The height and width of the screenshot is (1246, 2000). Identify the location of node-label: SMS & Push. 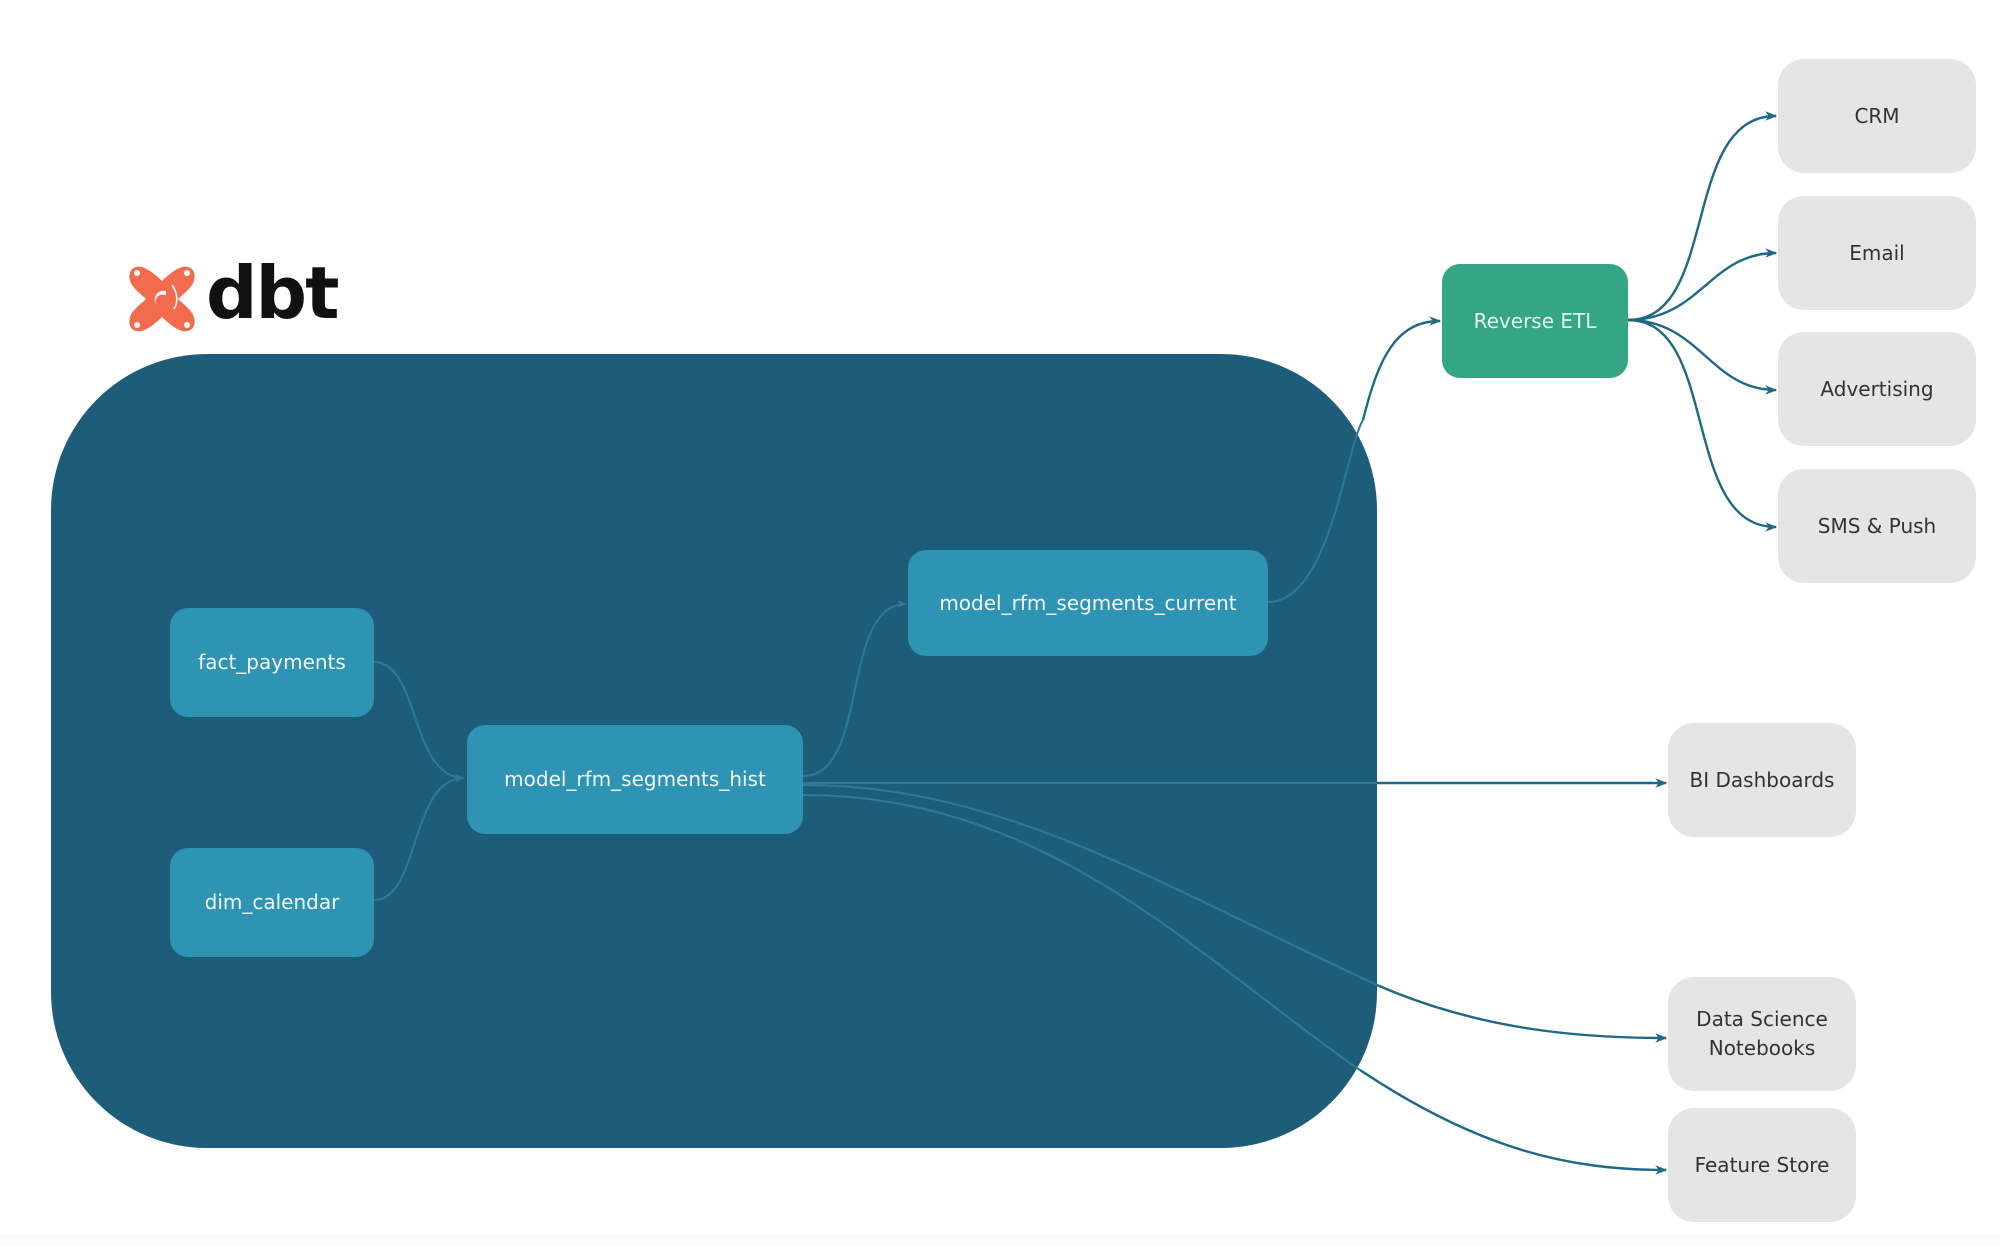
(1877, 525).